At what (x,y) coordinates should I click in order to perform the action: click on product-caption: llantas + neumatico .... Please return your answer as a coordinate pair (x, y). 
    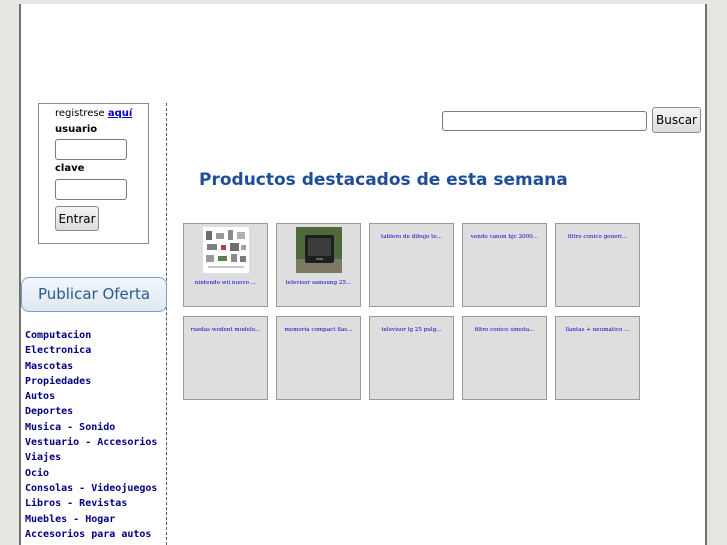
    Looking at the image, I should click on (597, 330).